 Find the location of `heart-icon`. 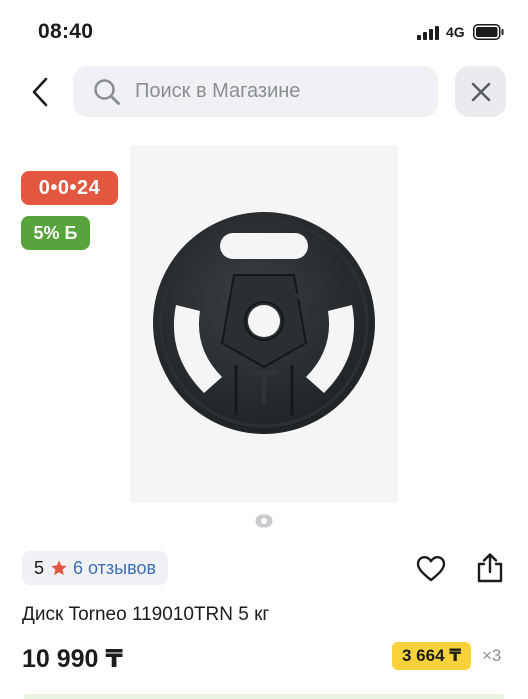

heart-icon is located at coordinates (431, 569).